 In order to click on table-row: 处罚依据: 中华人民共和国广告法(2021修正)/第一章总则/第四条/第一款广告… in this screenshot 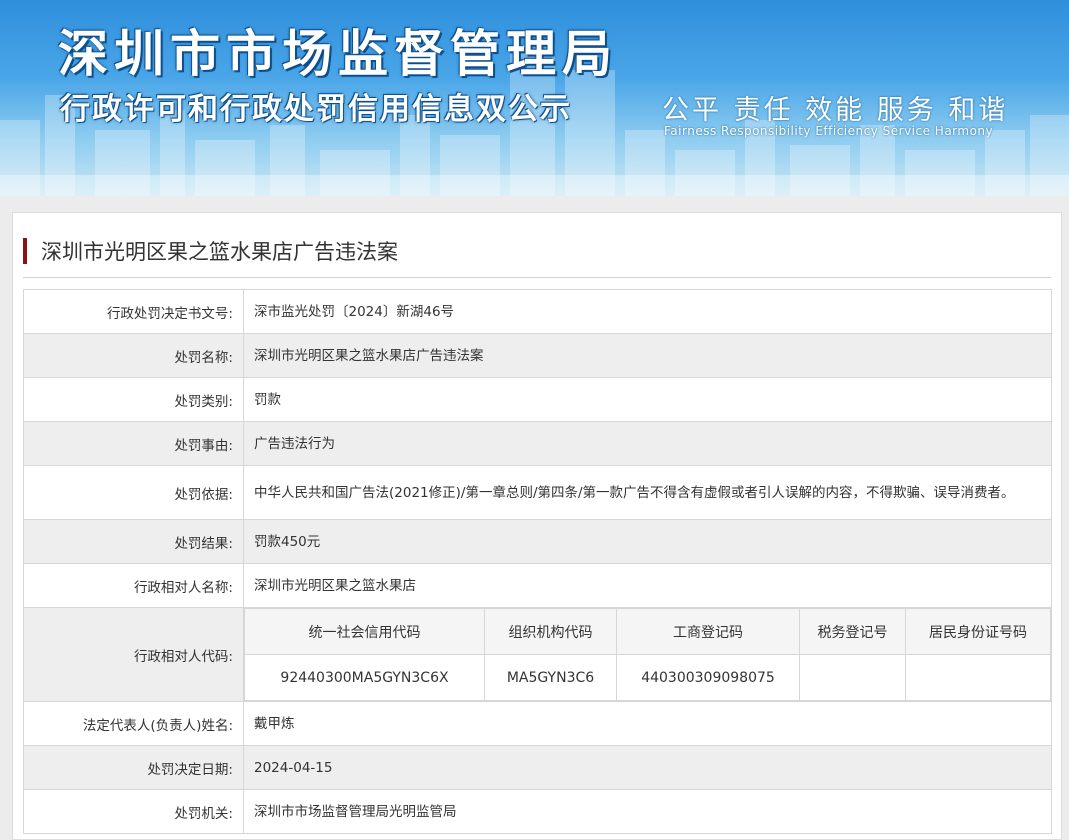, I will do `click(537, 492)`.